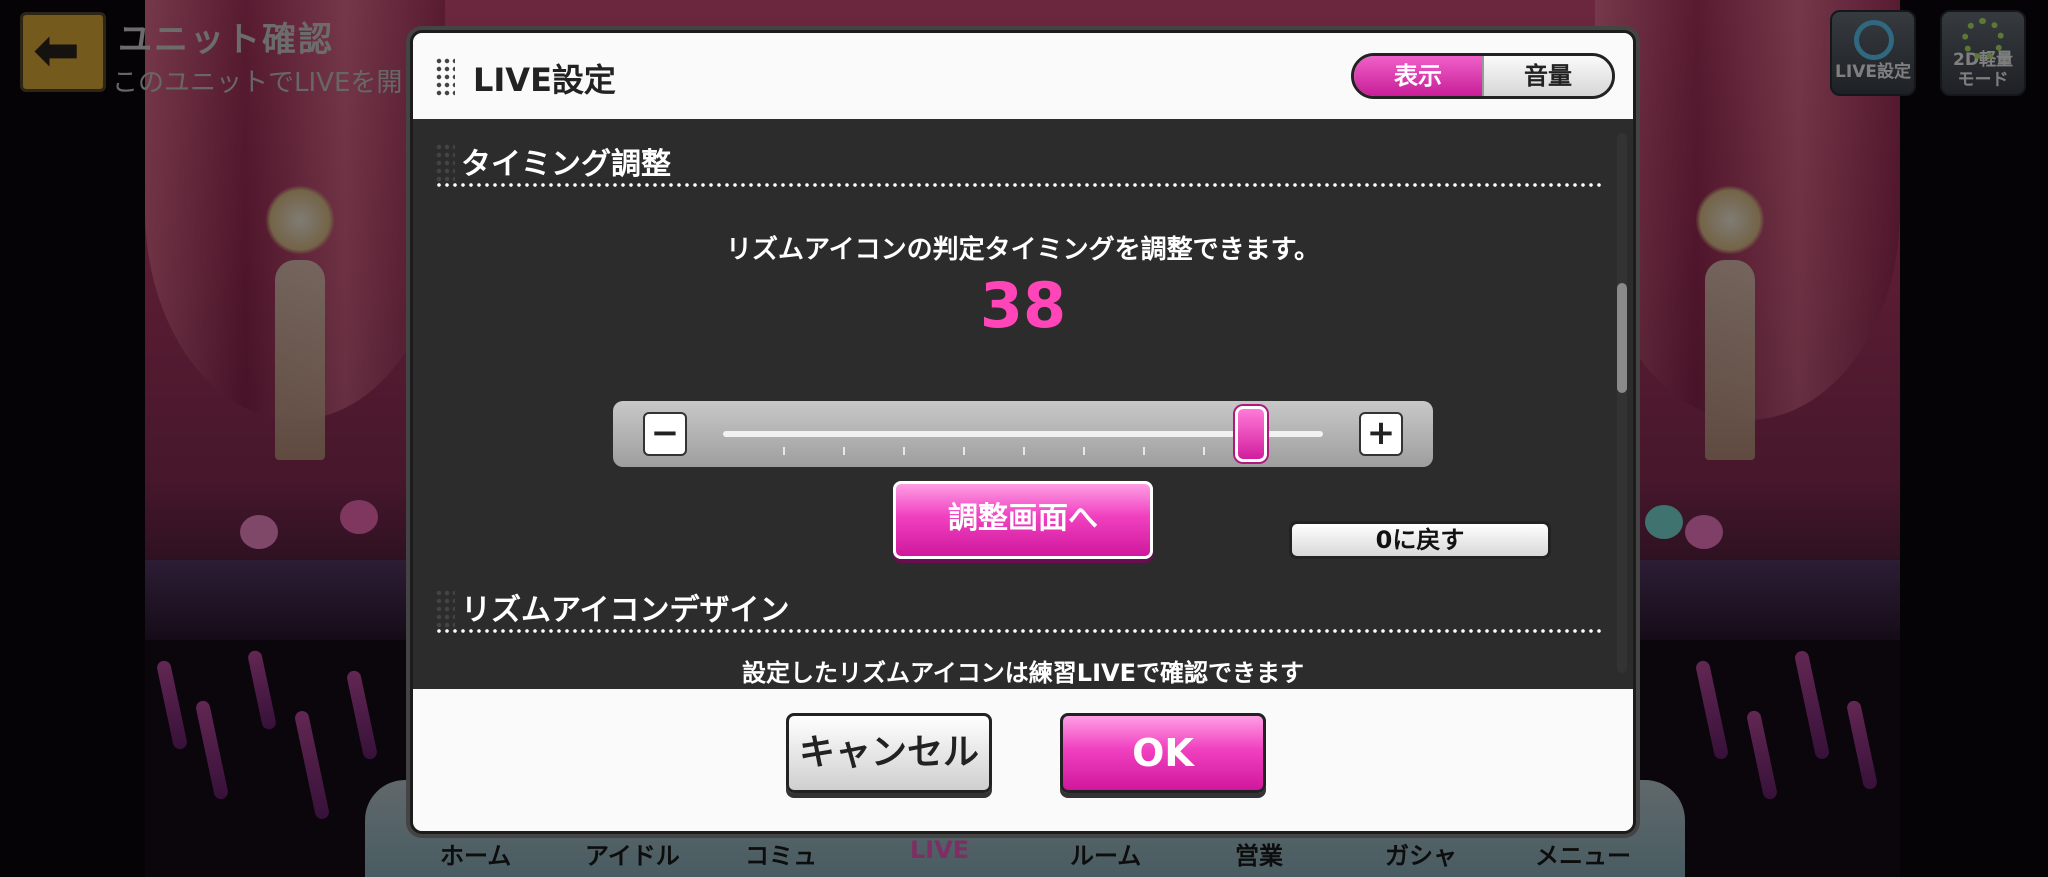 The height and width of the screenshot is (877, 2048). I want to click on display-volume-toggle: 表示 音量, so click(1483, 76).